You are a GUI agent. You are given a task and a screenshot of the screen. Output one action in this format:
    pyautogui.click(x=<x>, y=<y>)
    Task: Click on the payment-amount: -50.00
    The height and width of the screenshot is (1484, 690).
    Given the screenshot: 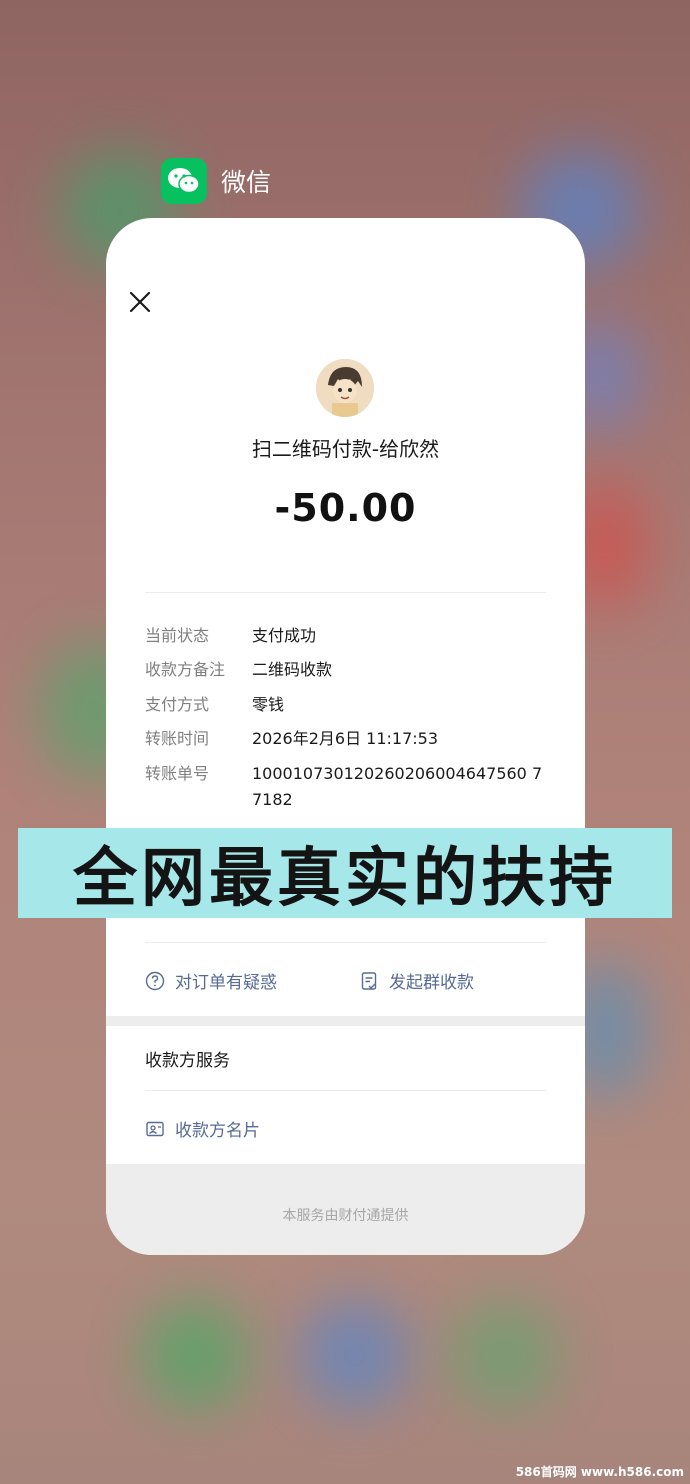 What is the action you would take?
    pyautogui.click(x=345, y=508)
    